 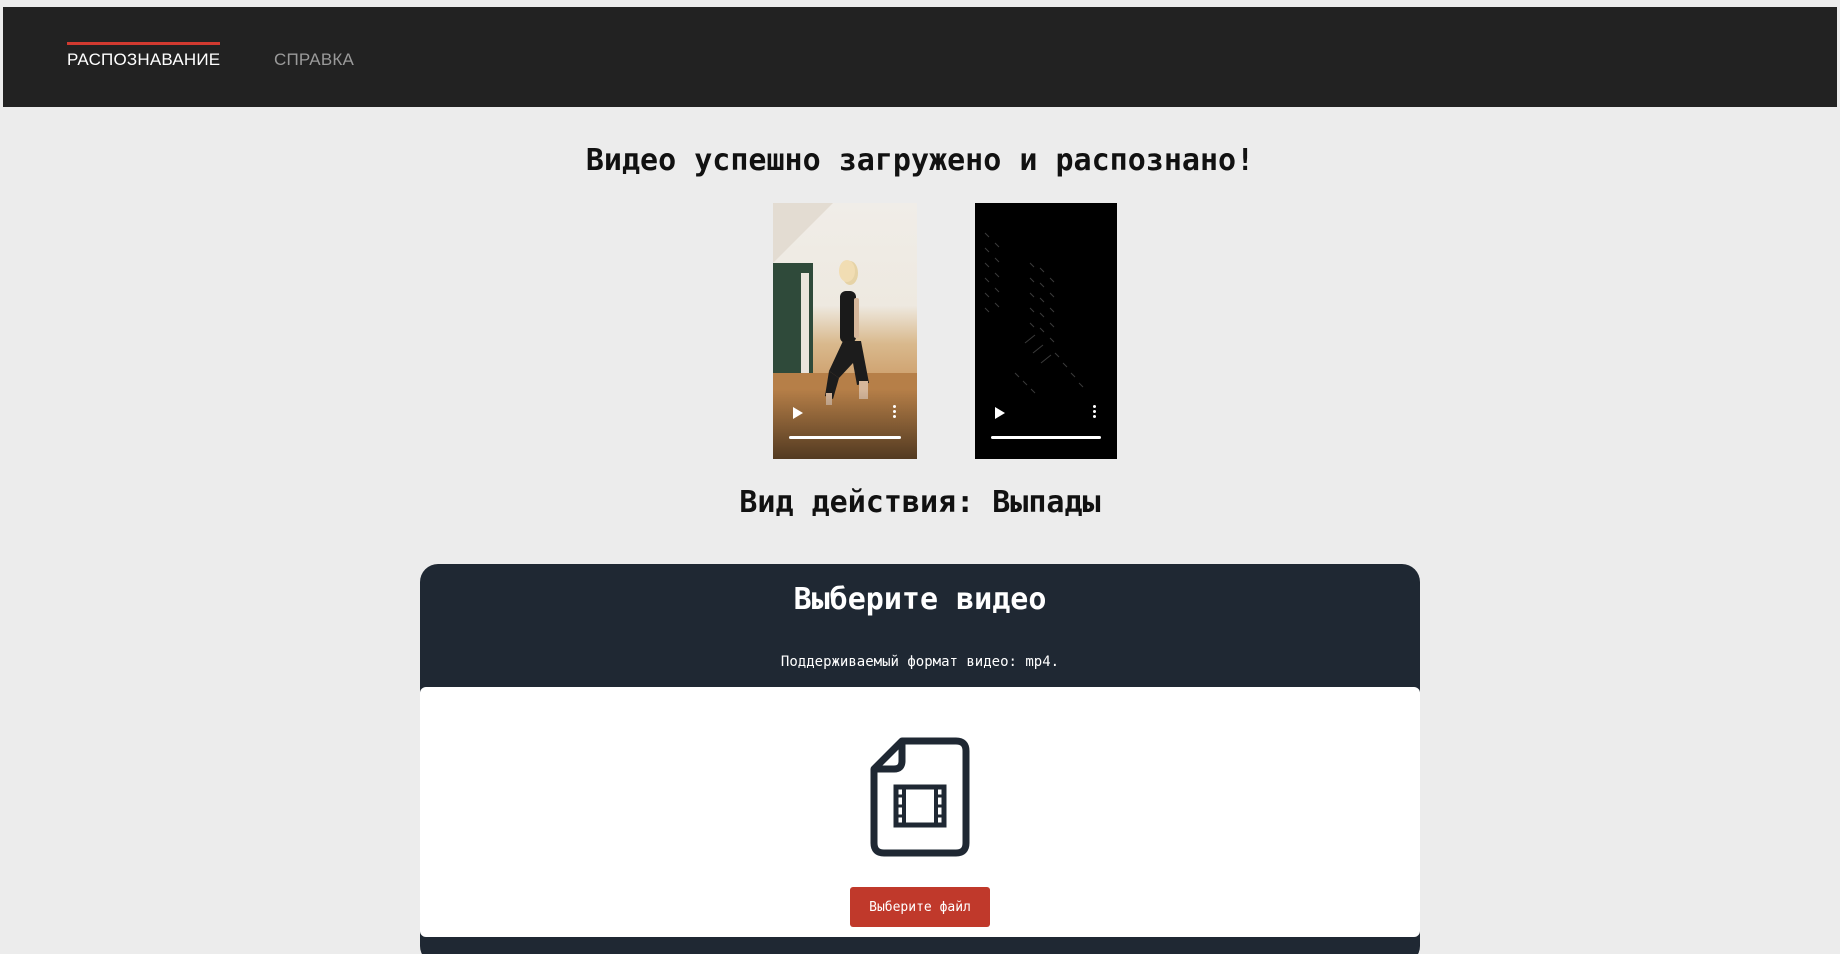 What do you see at coordinates (920, 160) in the screenshot?
I see `success-message: Видео успешно загружено и распознано!` at bounding box center [920, 160].